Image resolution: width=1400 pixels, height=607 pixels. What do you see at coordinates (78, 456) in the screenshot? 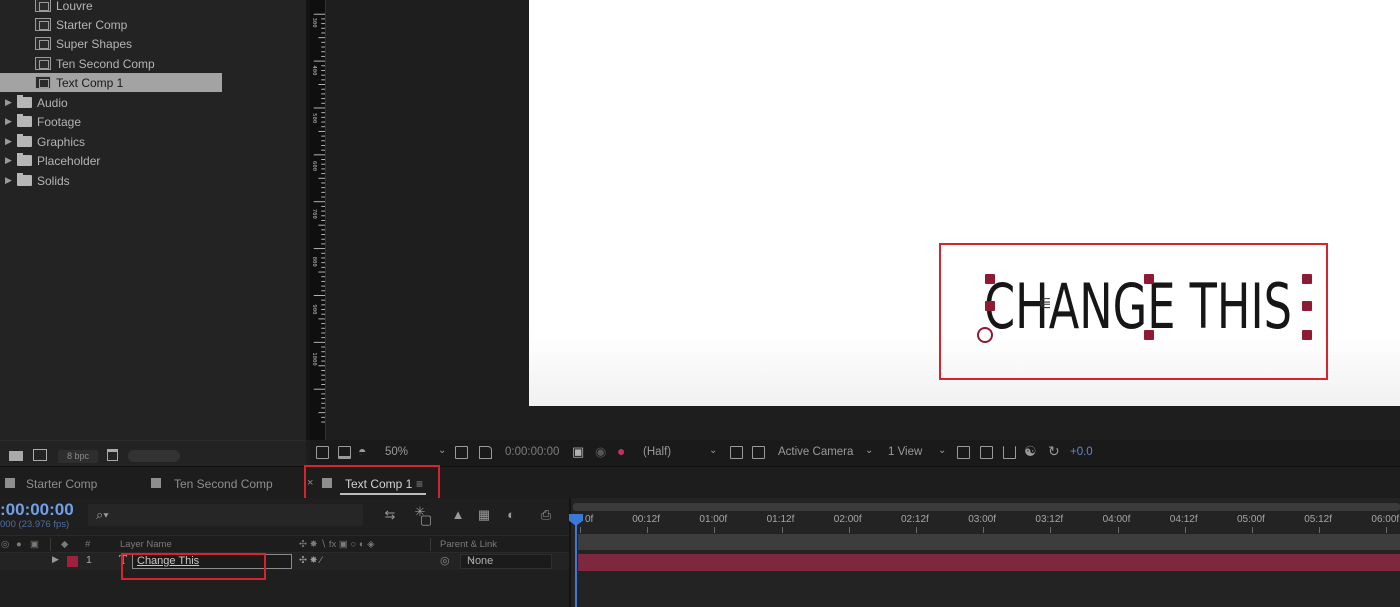
I see `bit-depth-button: 8 bpc` at bounding box center [78, 456].